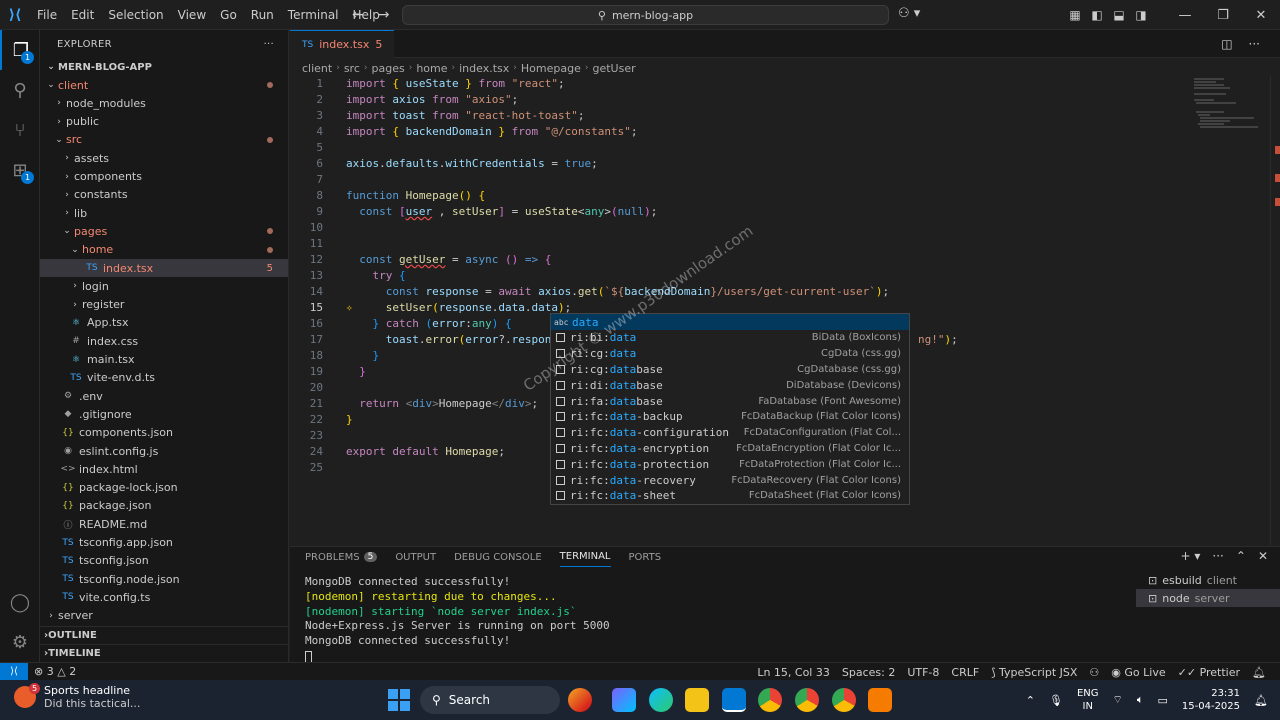 The image size is (1280, 720). What do you see at coordinates (1119, 15) in the screenshot?
I see `toggle-panel-icon: ⬓` at bounding box center [1119, 15].